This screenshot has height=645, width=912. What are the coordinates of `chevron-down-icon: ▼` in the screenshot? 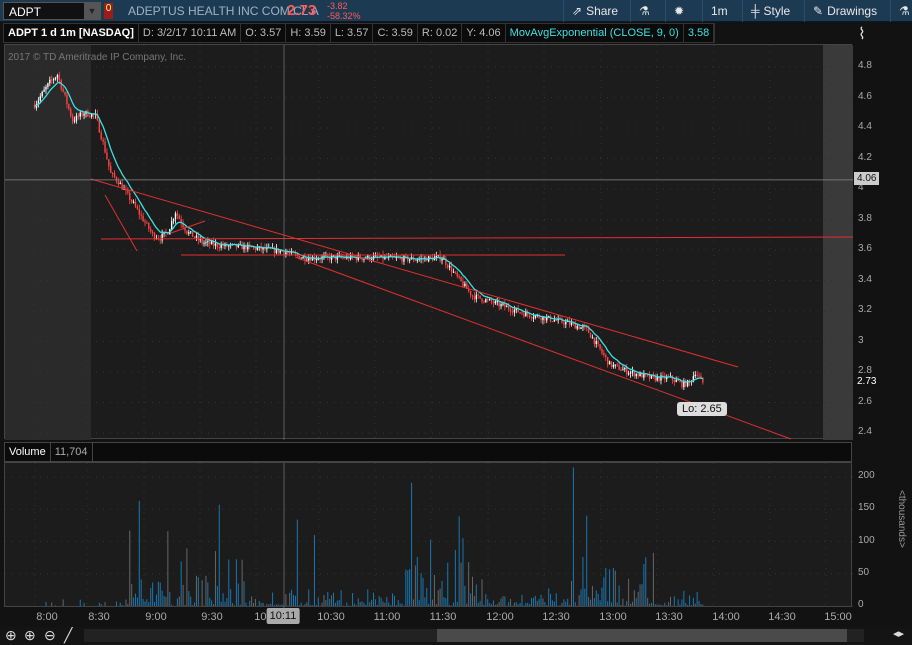 It's located at (92, 11).